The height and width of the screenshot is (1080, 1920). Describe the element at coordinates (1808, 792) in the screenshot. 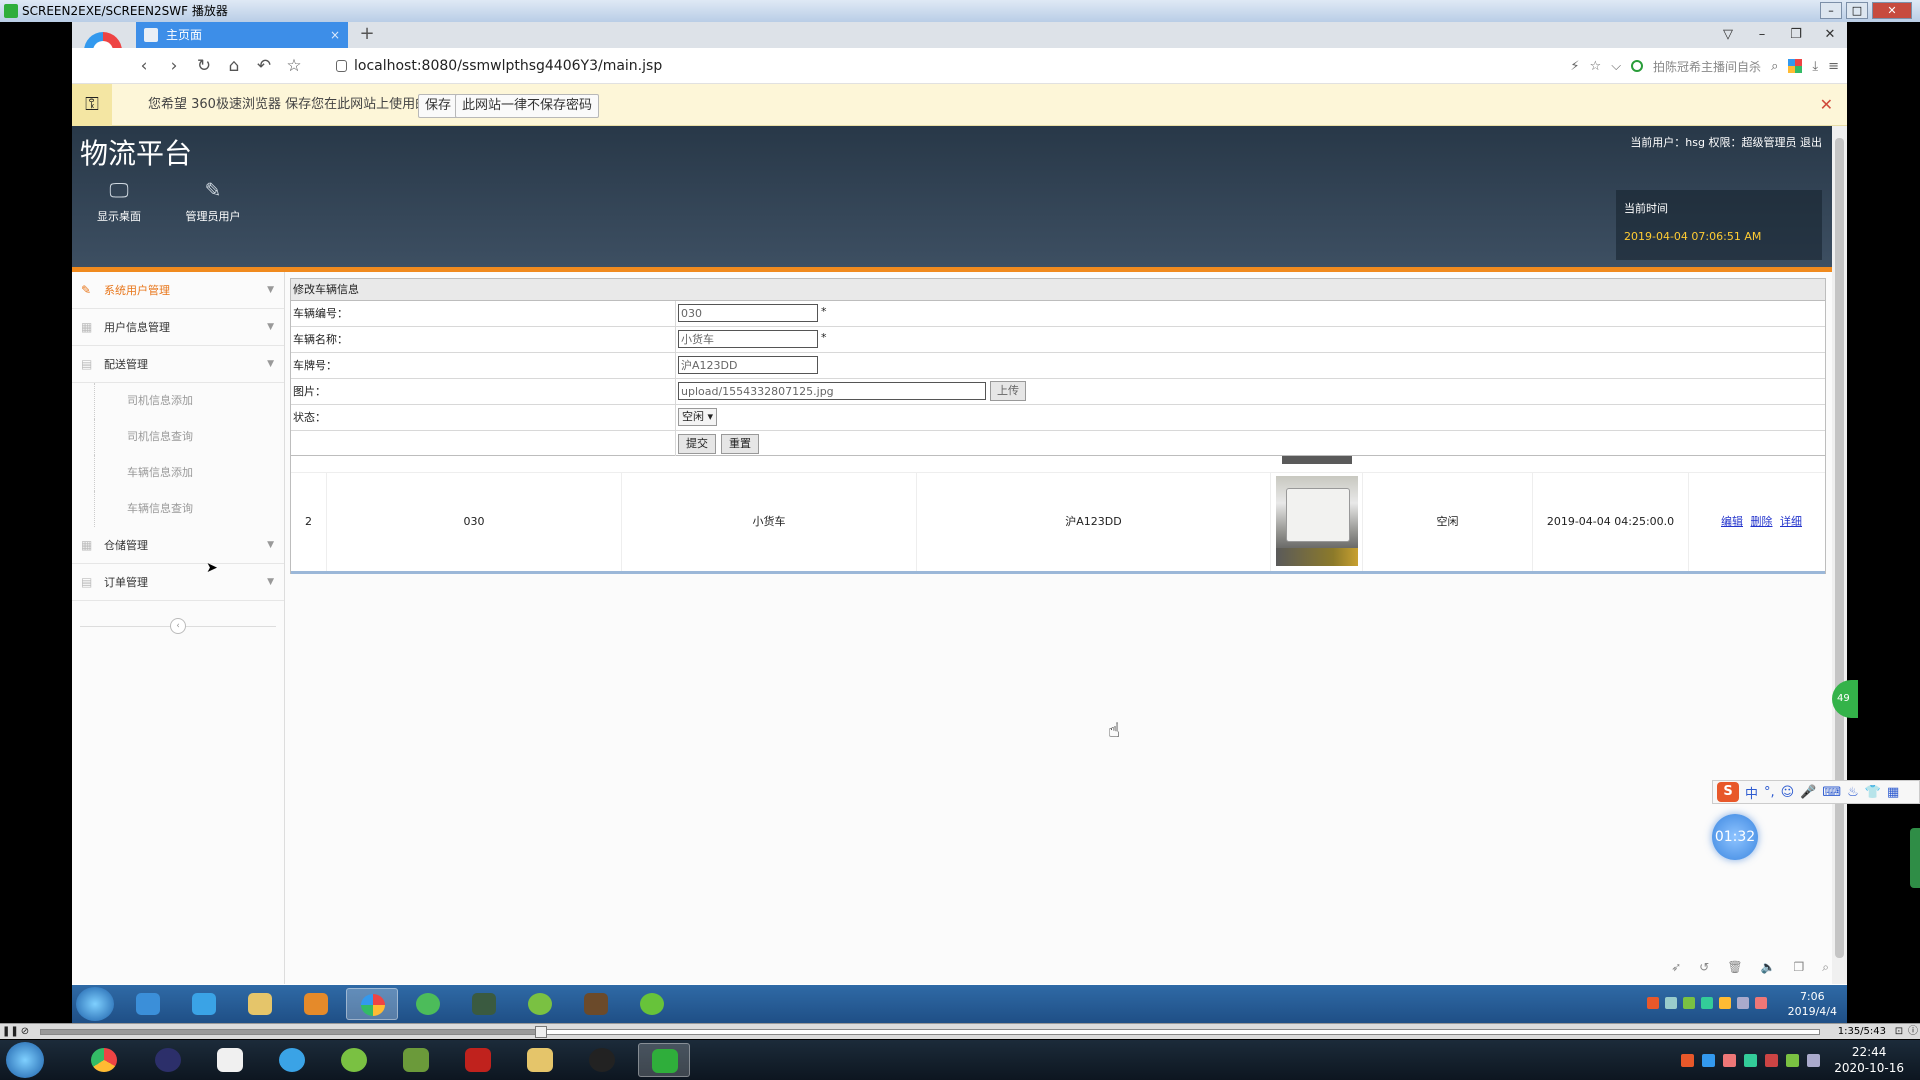

I see `ime-voice-icon: 🎤` at that location.